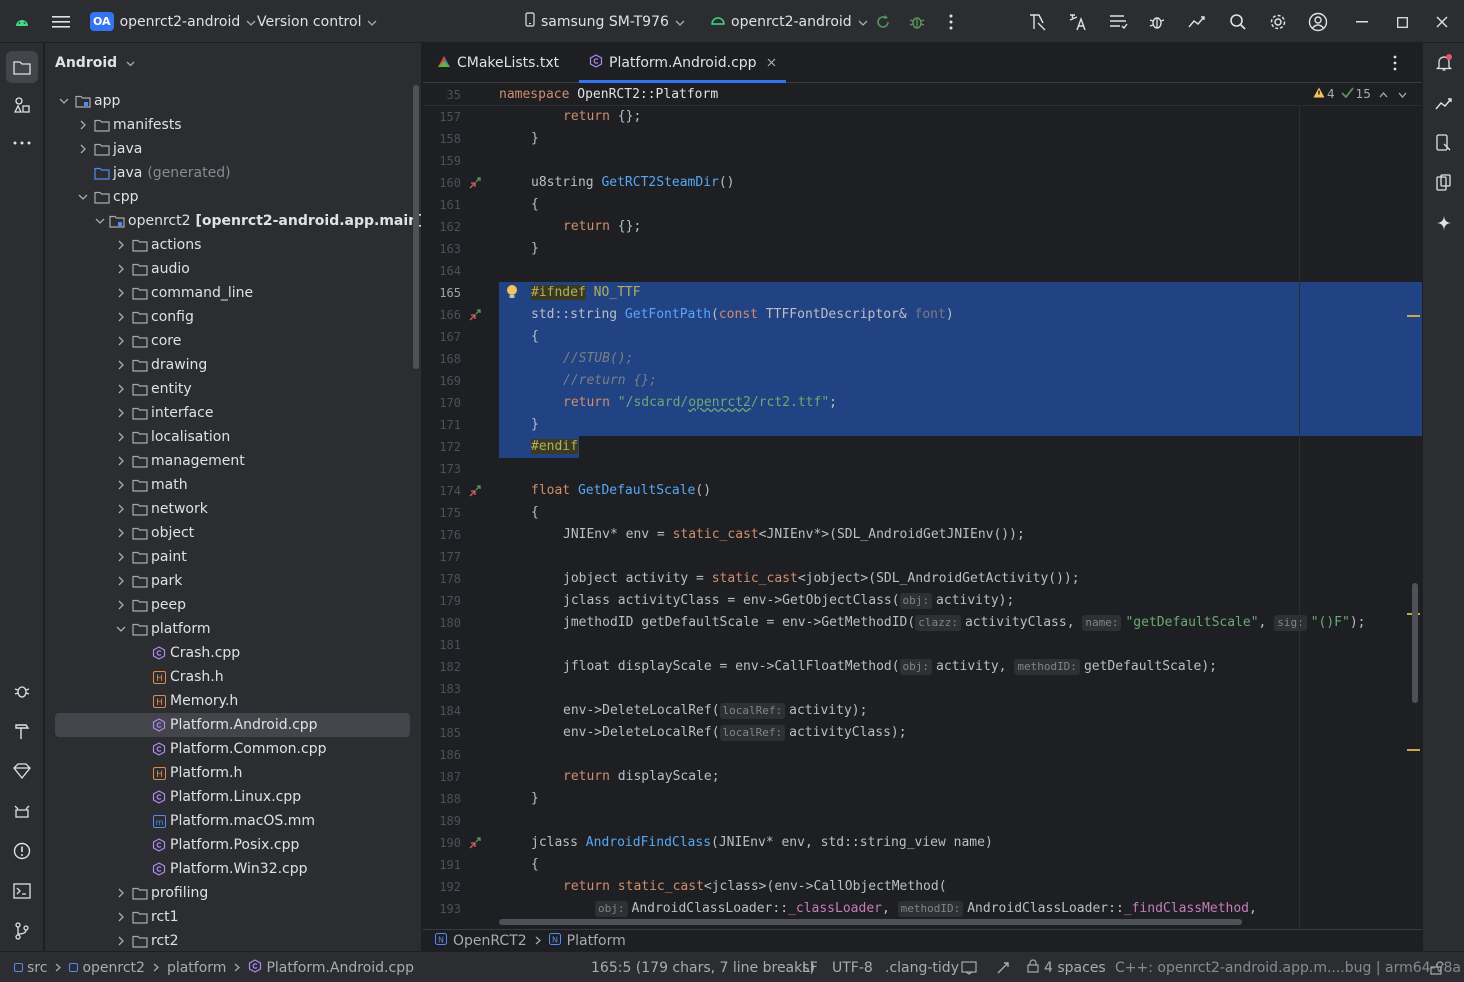  Describe the element at coordinates (771, 63) in the screenshot. I see `close-tab-icon` at that location.